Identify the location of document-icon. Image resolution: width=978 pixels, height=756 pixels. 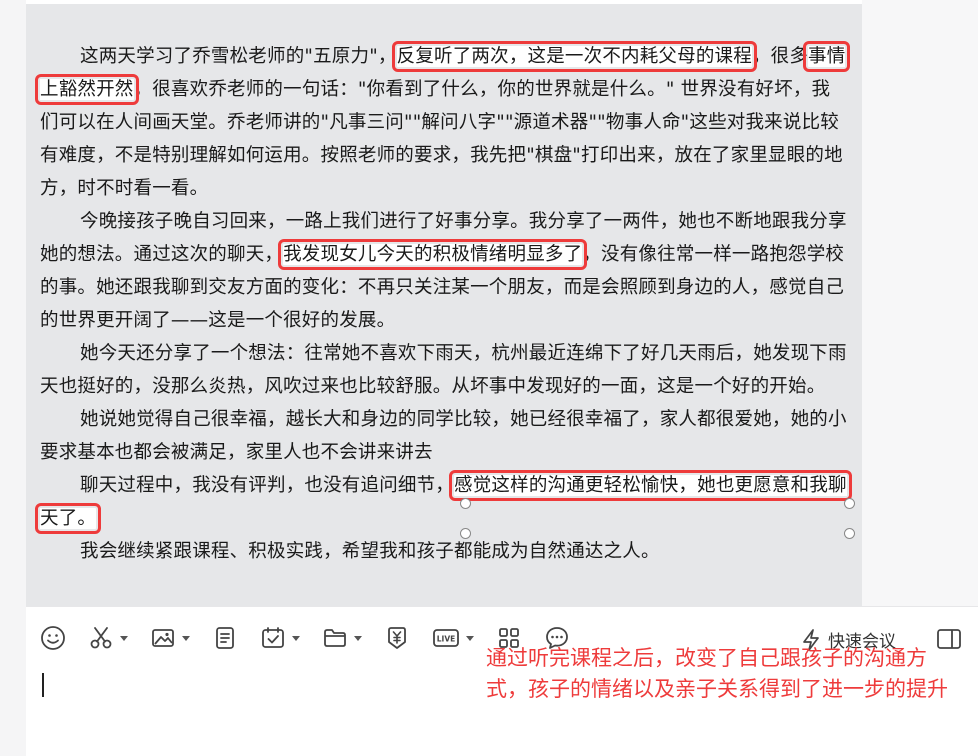
(225, 638).